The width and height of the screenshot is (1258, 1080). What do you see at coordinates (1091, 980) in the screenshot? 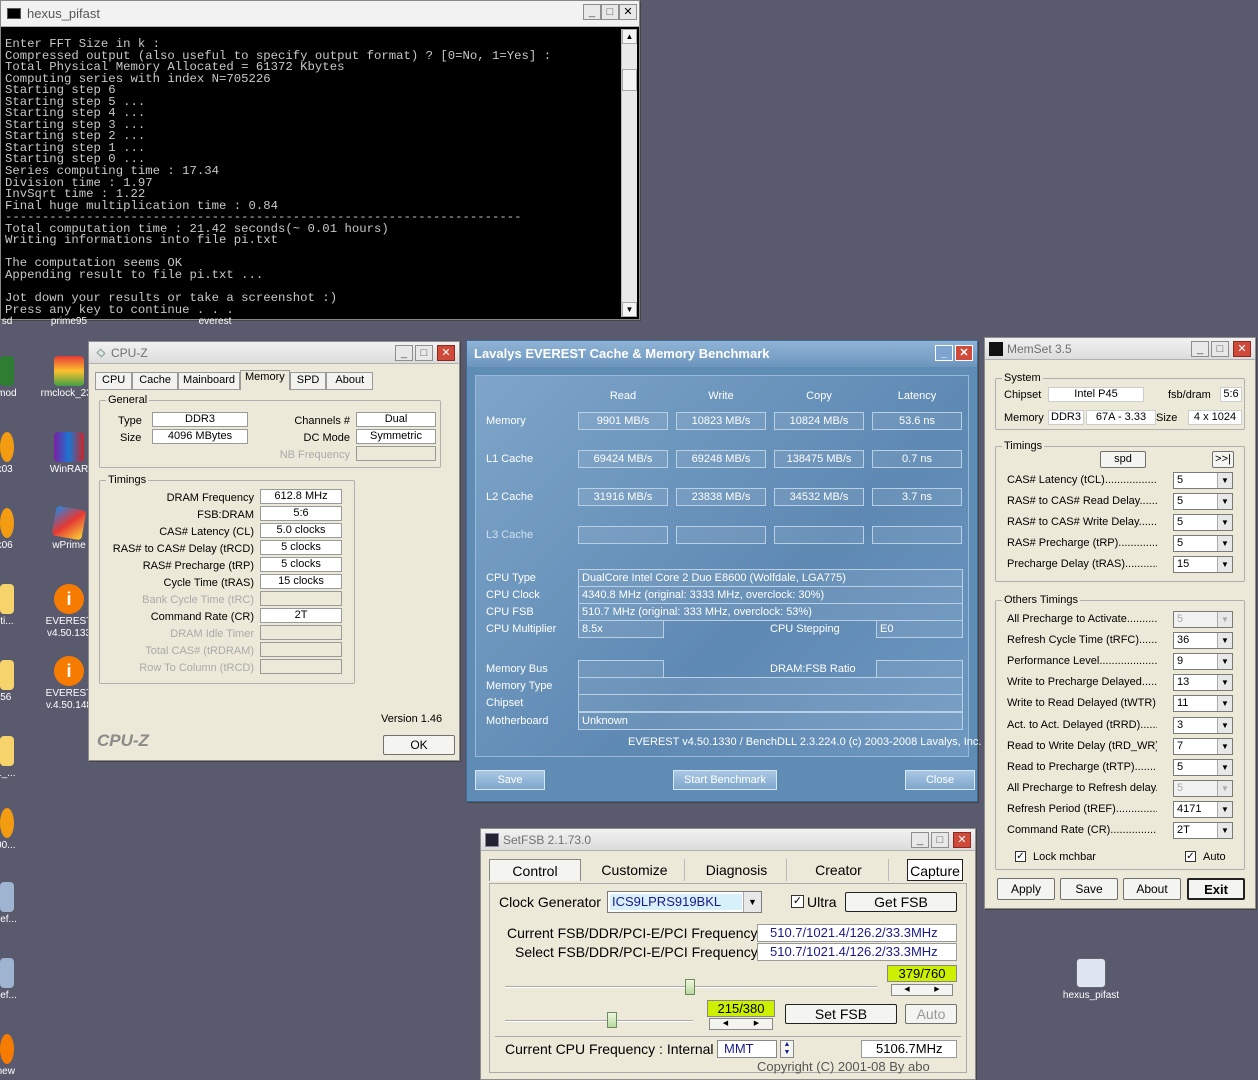
I see `desktop-icon-hexus-pifast: hexus_pifast` at bounding box center [1091, 980].